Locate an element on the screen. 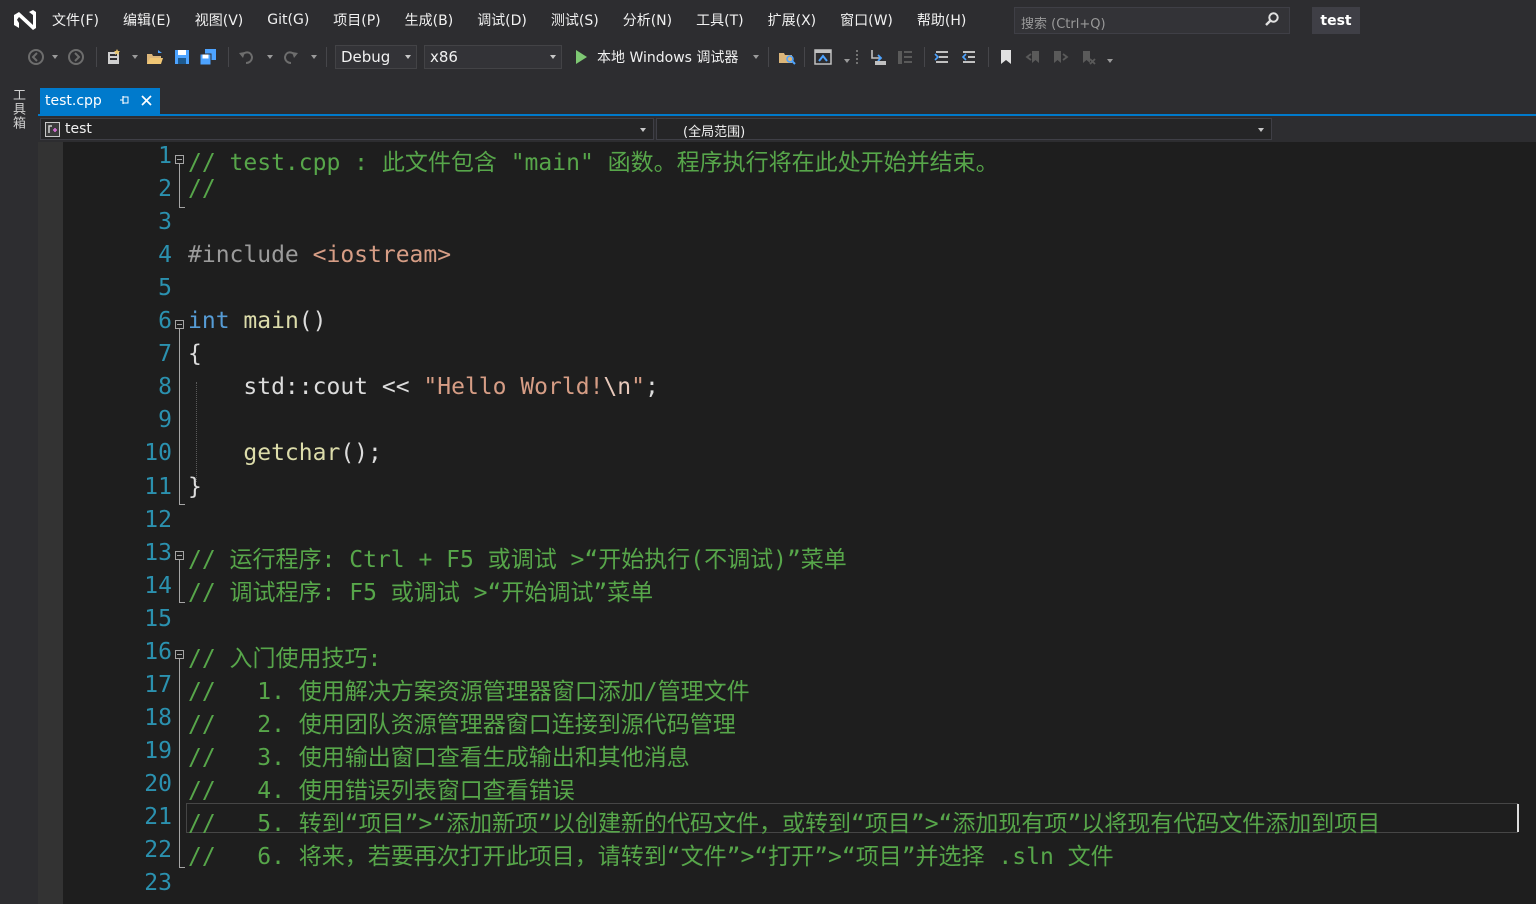  debug-target-dropdown-icon is located at coordinates (756, 57).